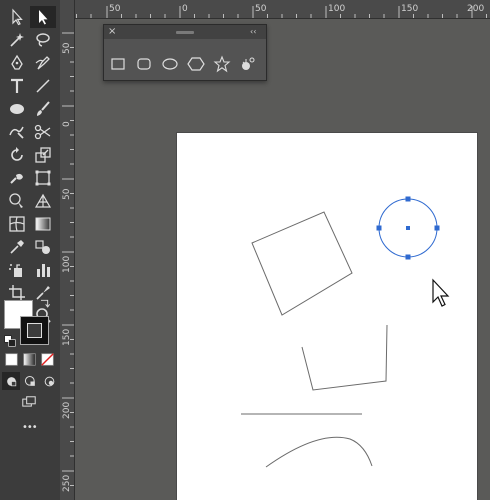  What do you see at coordinates (11, 381) in the screenshot?
I see `draw-normal-icon` at bounding box center [11, 381].